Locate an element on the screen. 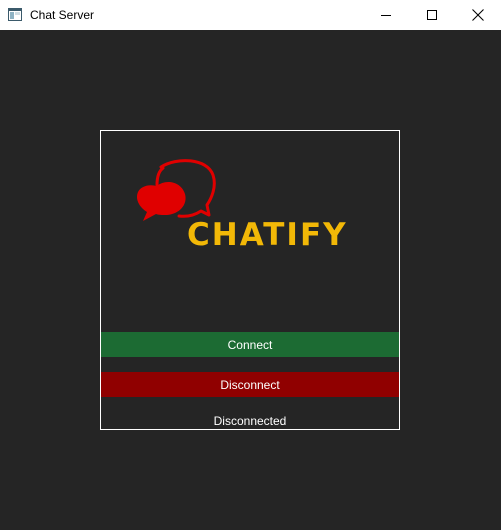 This screenshot has width=501, height=530. disconnect-button: Disconnect is located at coordinates (250, 384).